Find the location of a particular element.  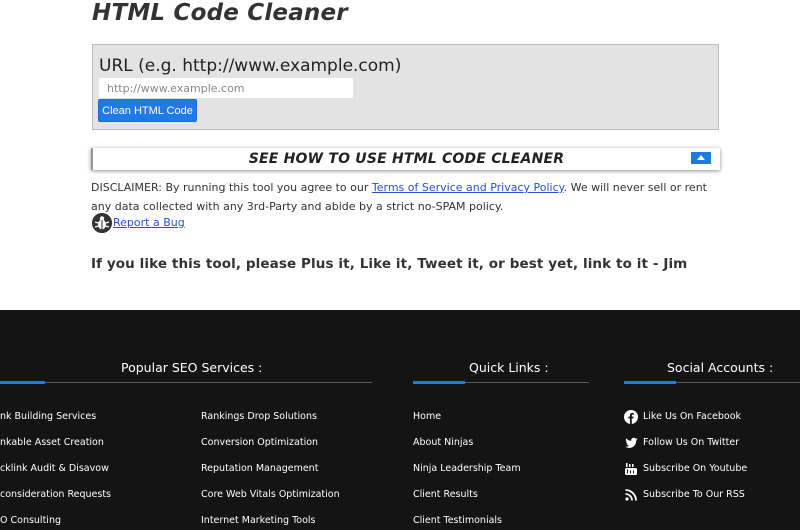

how-to-accordion: SEE HOW TO USE HTML CODE CLEANER is located at coordinates (405, 159).